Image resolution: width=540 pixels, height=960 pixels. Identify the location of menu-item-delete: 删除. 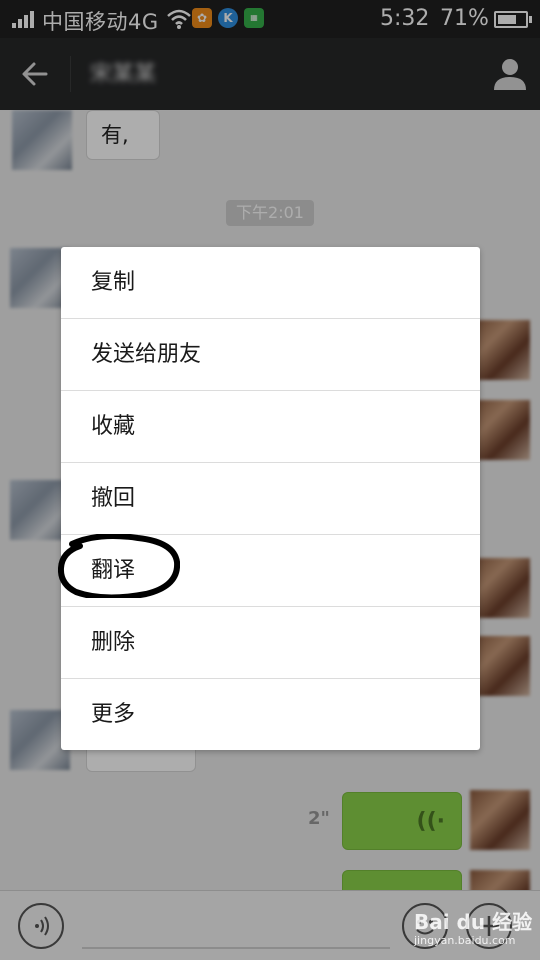
(270, 643).